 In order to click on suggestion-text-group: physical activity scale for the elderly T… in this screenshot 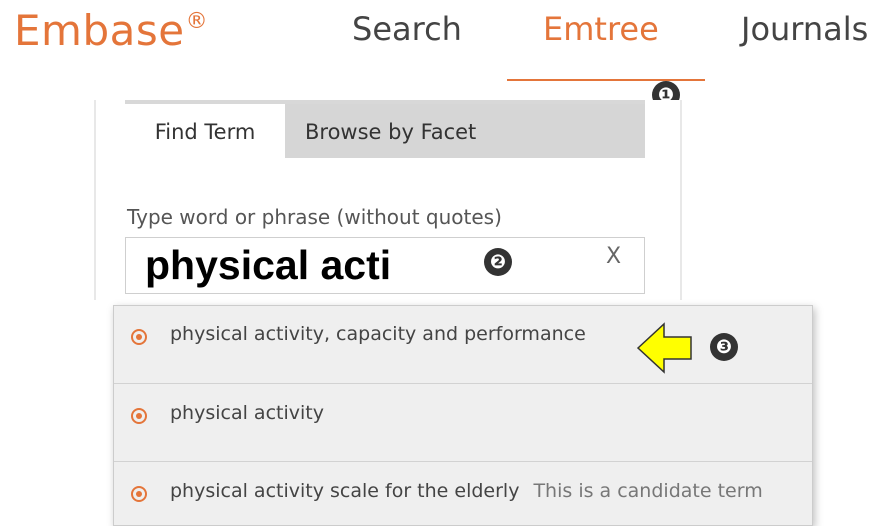, I will do `click(466, 491)`.